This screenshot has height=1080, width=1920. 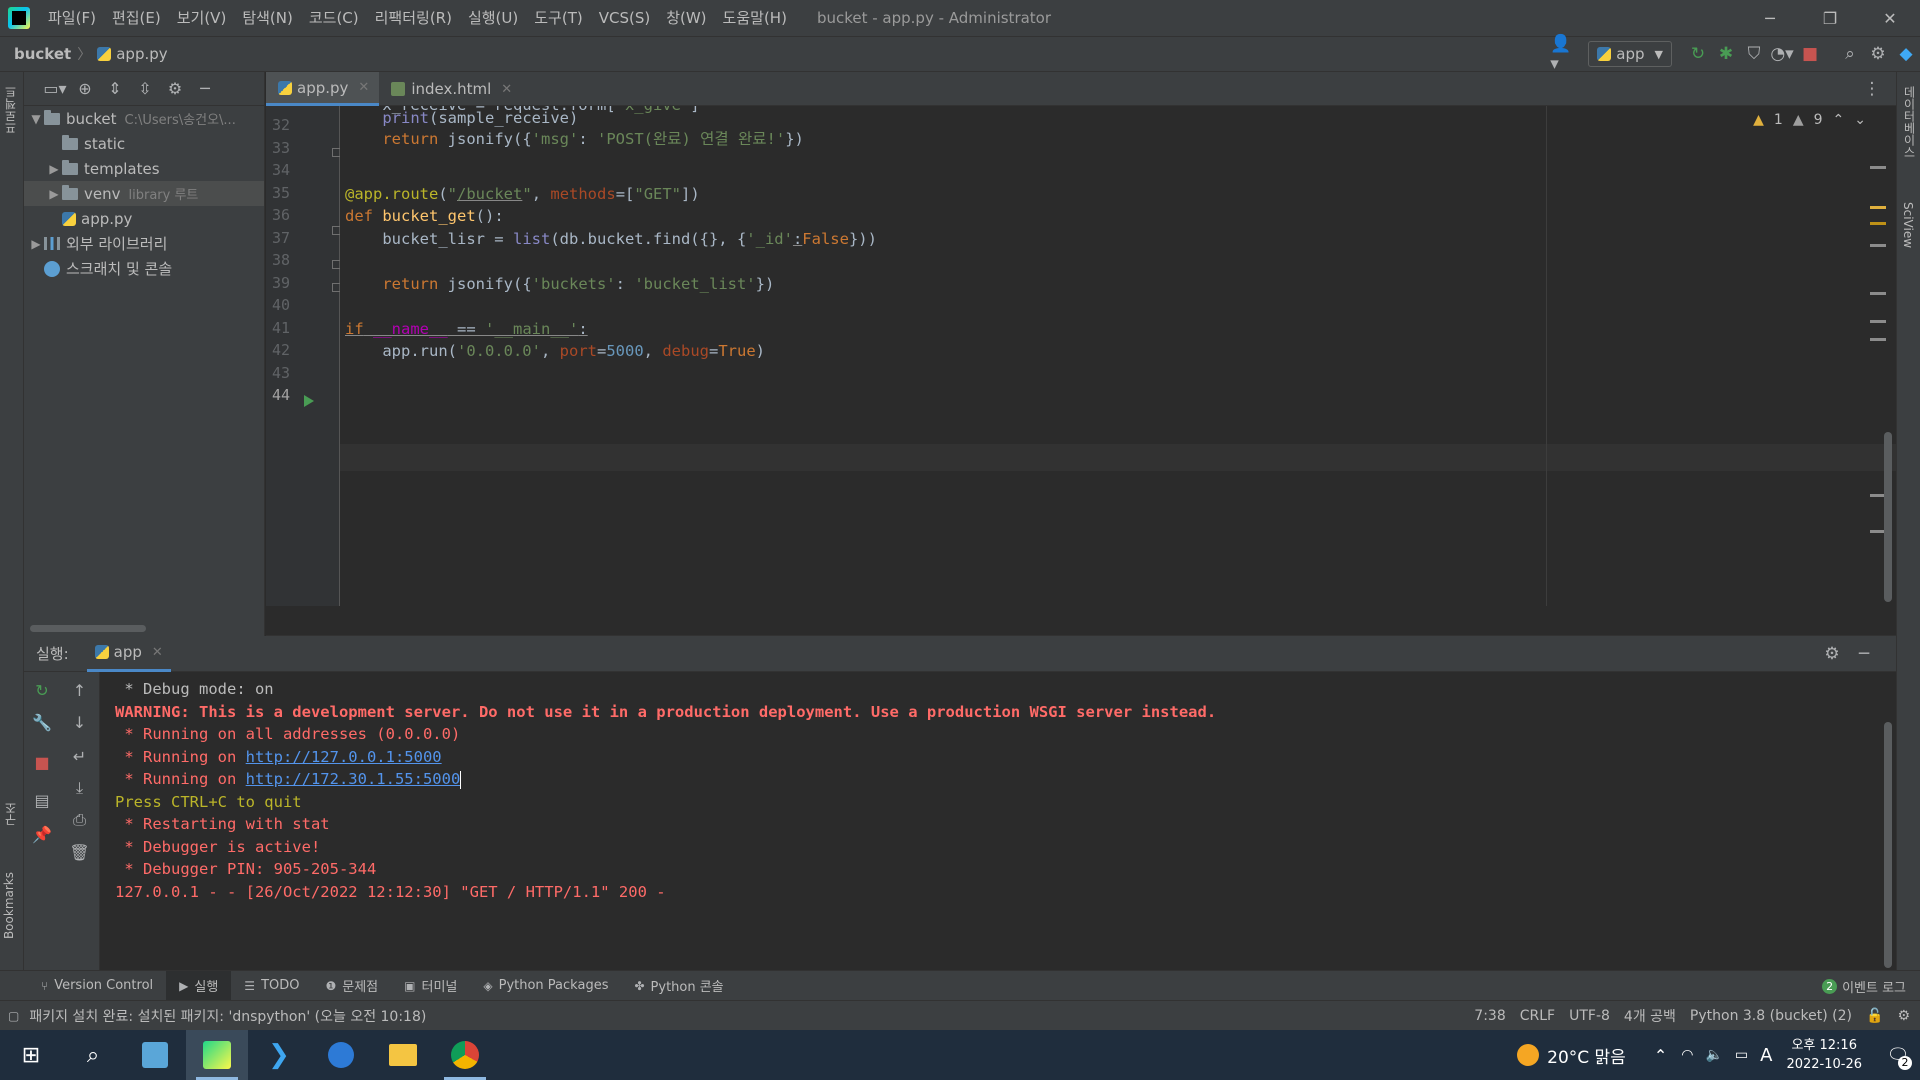 I want to click on caret-position: 7:38, so click(x=1489, y=1016).